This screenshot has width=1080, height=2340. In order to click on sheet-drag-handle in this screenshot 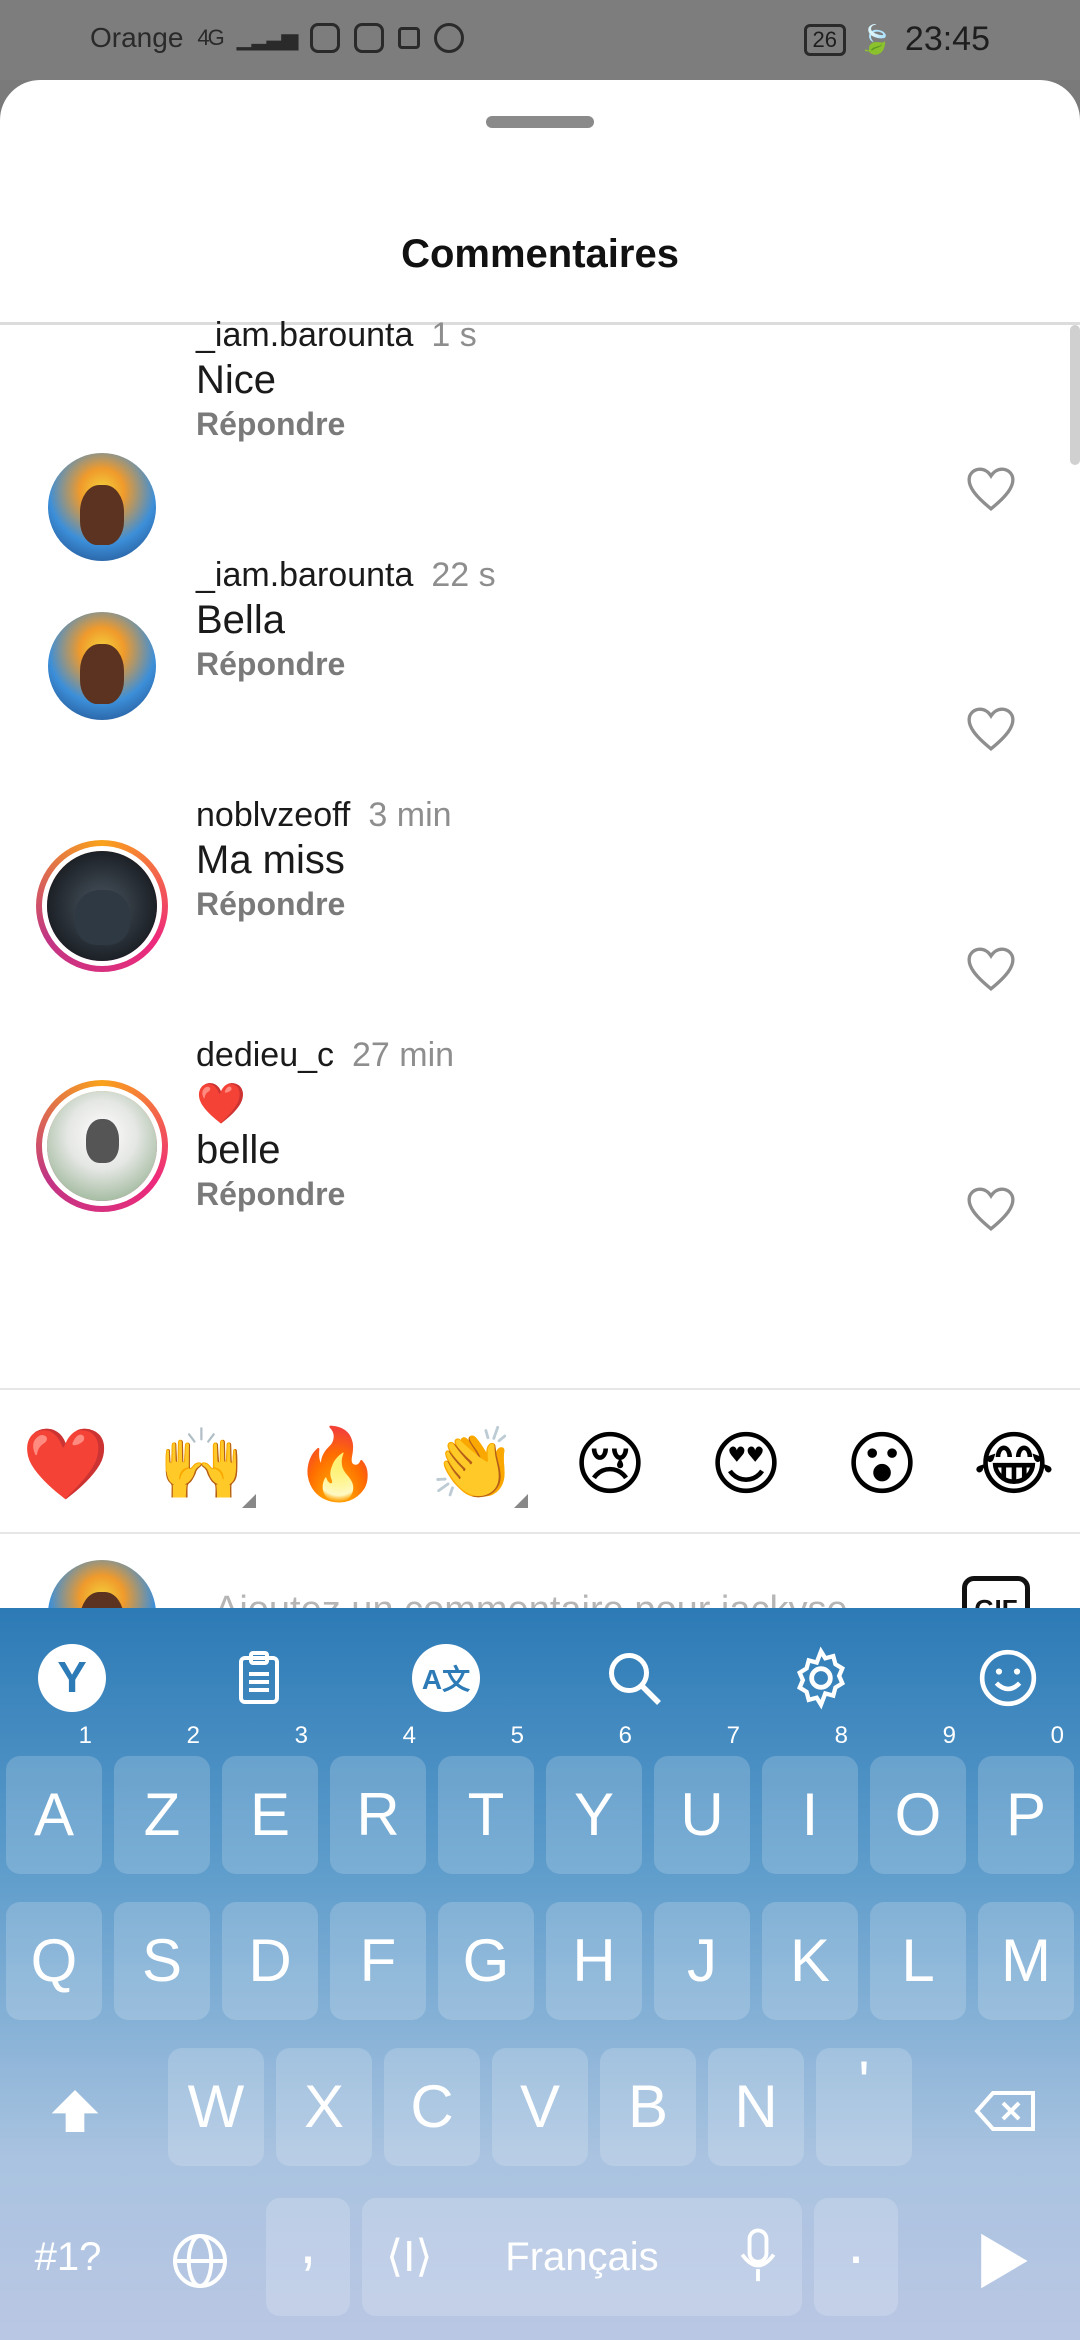, I will do `click(540, 122)`.